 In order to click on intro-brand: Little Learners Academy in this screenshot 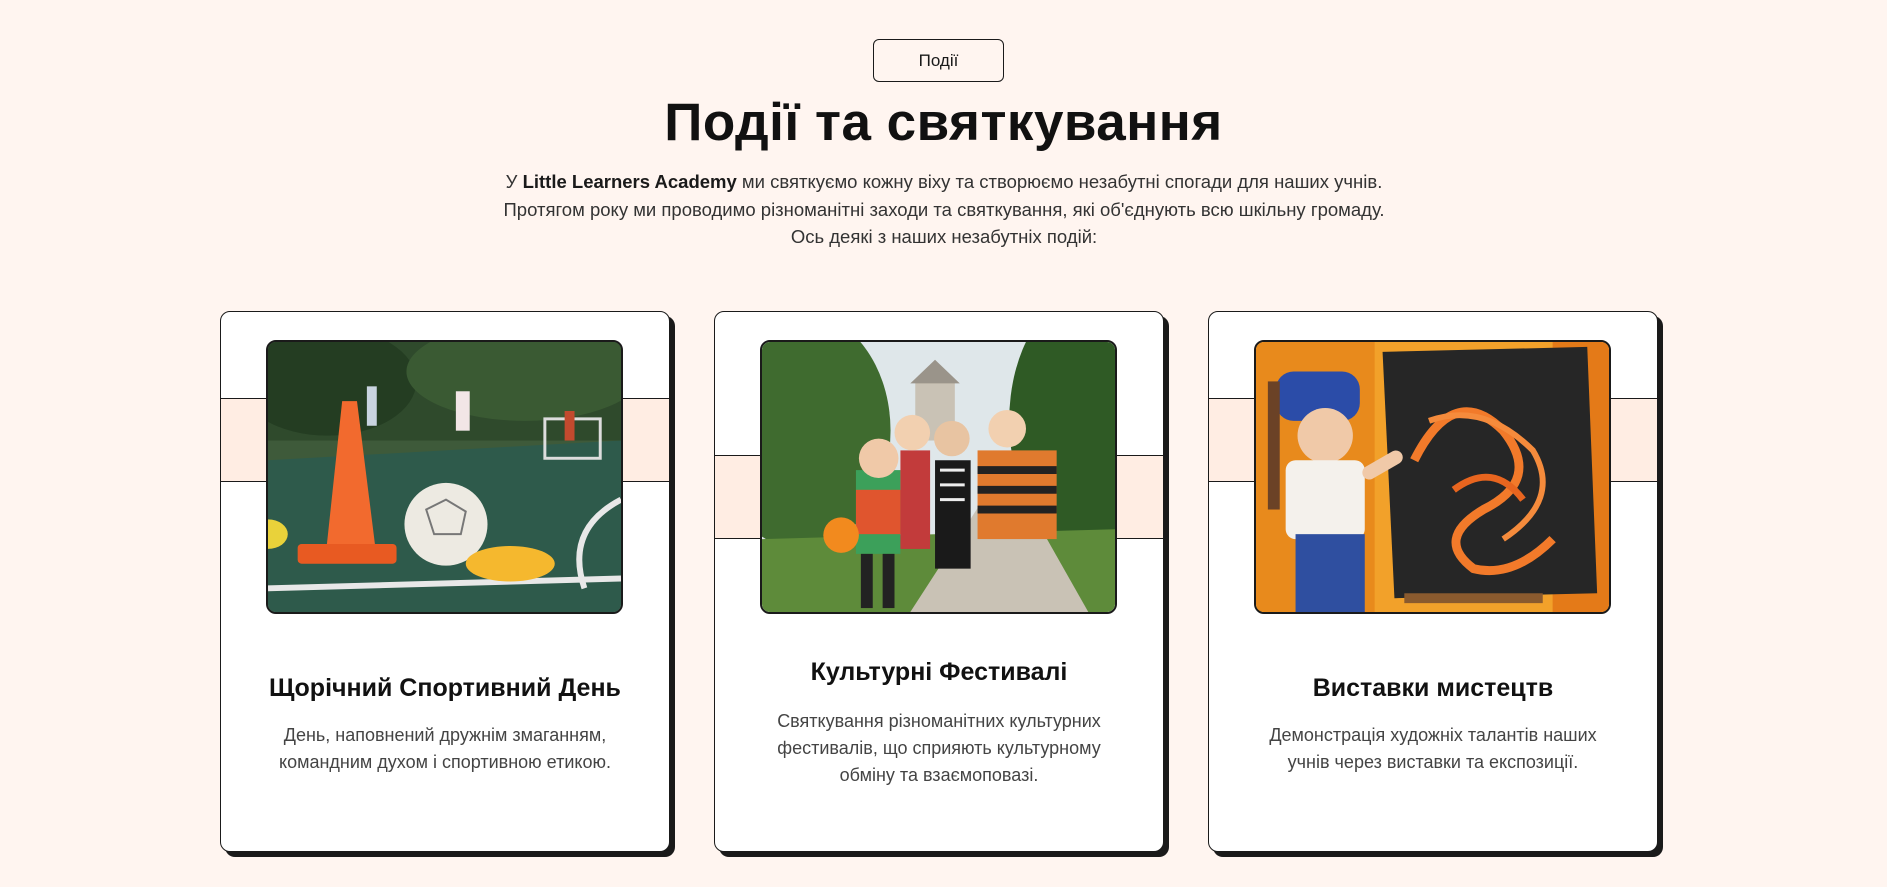, I will do `click(629, 181)`.